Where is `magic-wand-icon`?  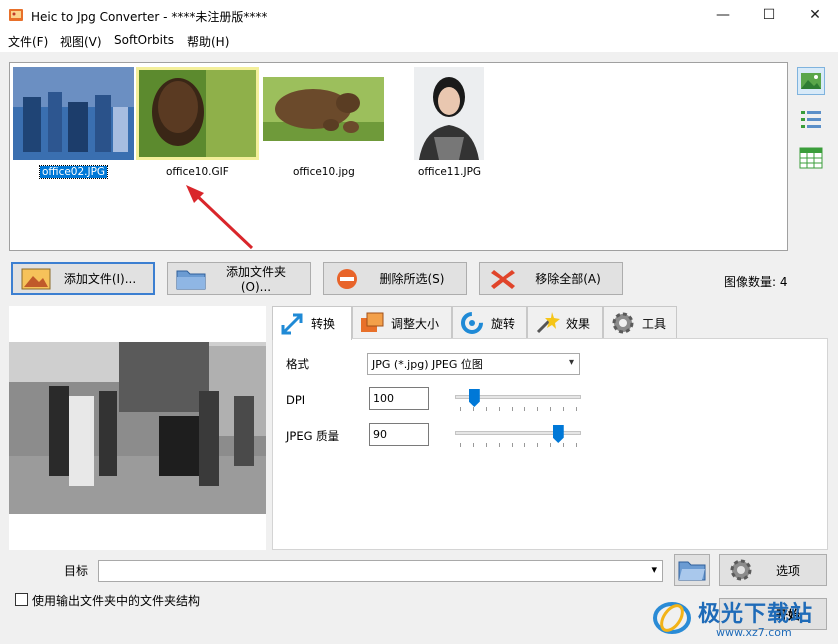 magic-wand-icon is located at coordinates (548, 323).